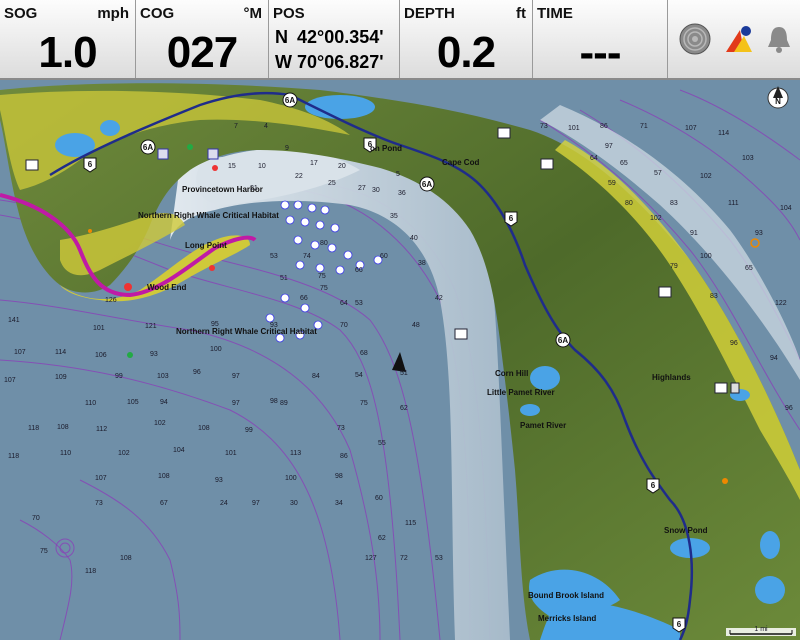 The width and height of the screenshot is (800, 640). I want to click on label-pamet-river: Pamet River, so click(543, 425).